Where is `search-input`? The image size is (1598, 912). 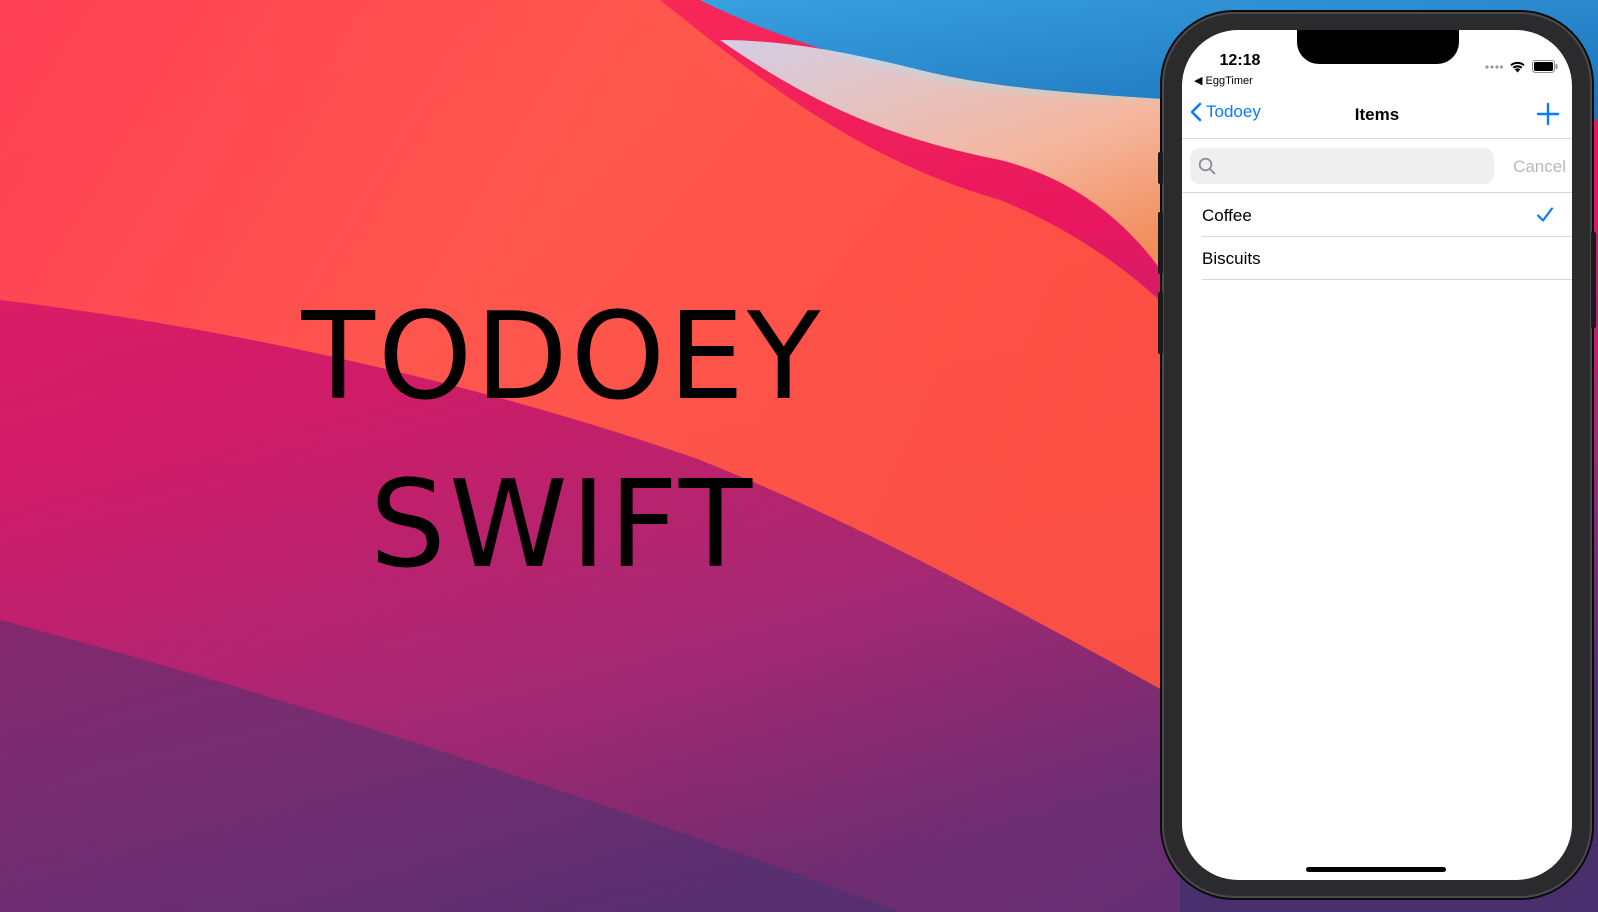
search-input is located at coordinates (1356, 167).